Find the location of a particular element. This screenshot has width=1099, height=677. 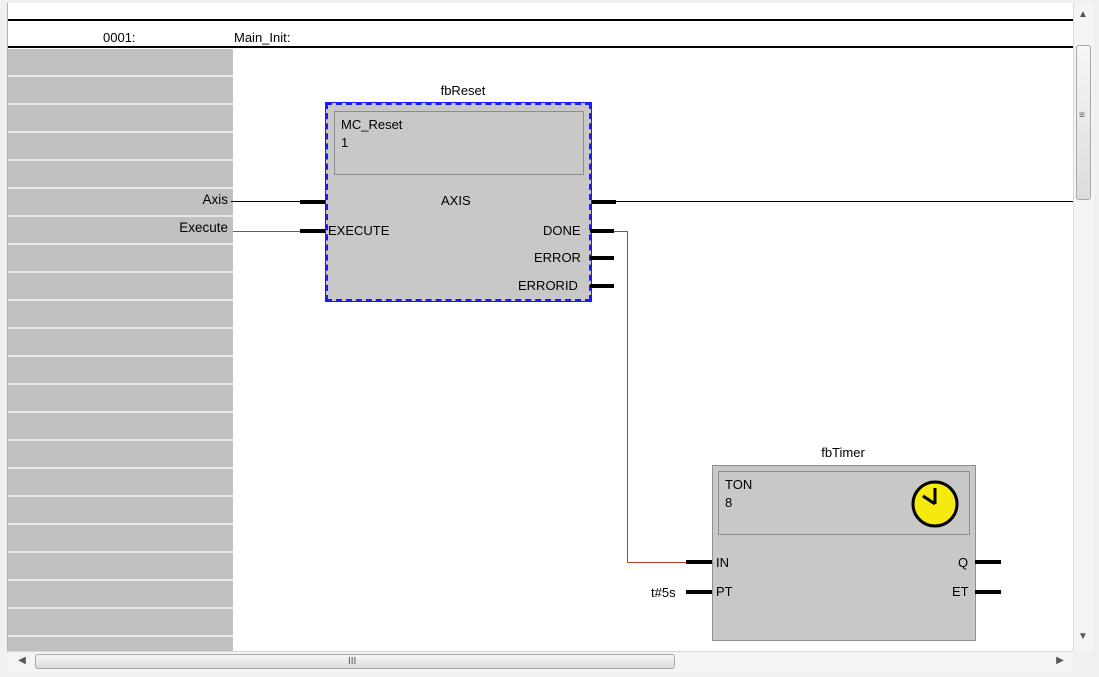

horizontal-scrollbar: ◀ III ▶ is located at coordinates (540, 661).